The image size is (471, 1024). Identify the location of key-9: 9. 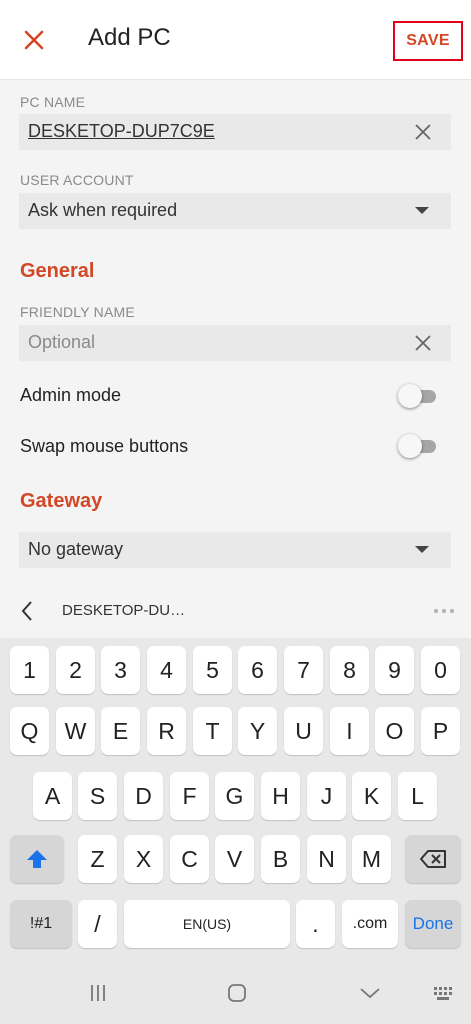
(394, 670).